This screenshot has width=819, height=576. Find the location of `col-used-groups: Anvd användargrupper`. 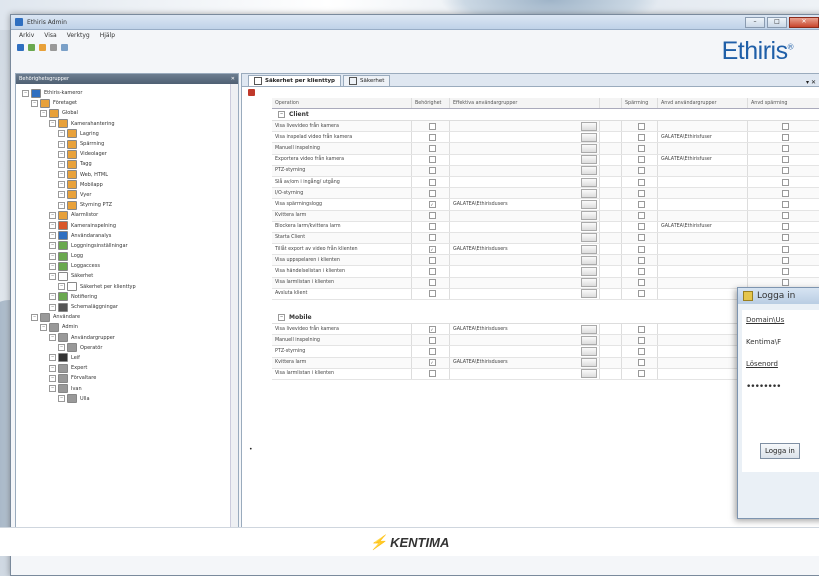

col-used-groups: Anvd användargrupper is located at coordinates (703, 103).